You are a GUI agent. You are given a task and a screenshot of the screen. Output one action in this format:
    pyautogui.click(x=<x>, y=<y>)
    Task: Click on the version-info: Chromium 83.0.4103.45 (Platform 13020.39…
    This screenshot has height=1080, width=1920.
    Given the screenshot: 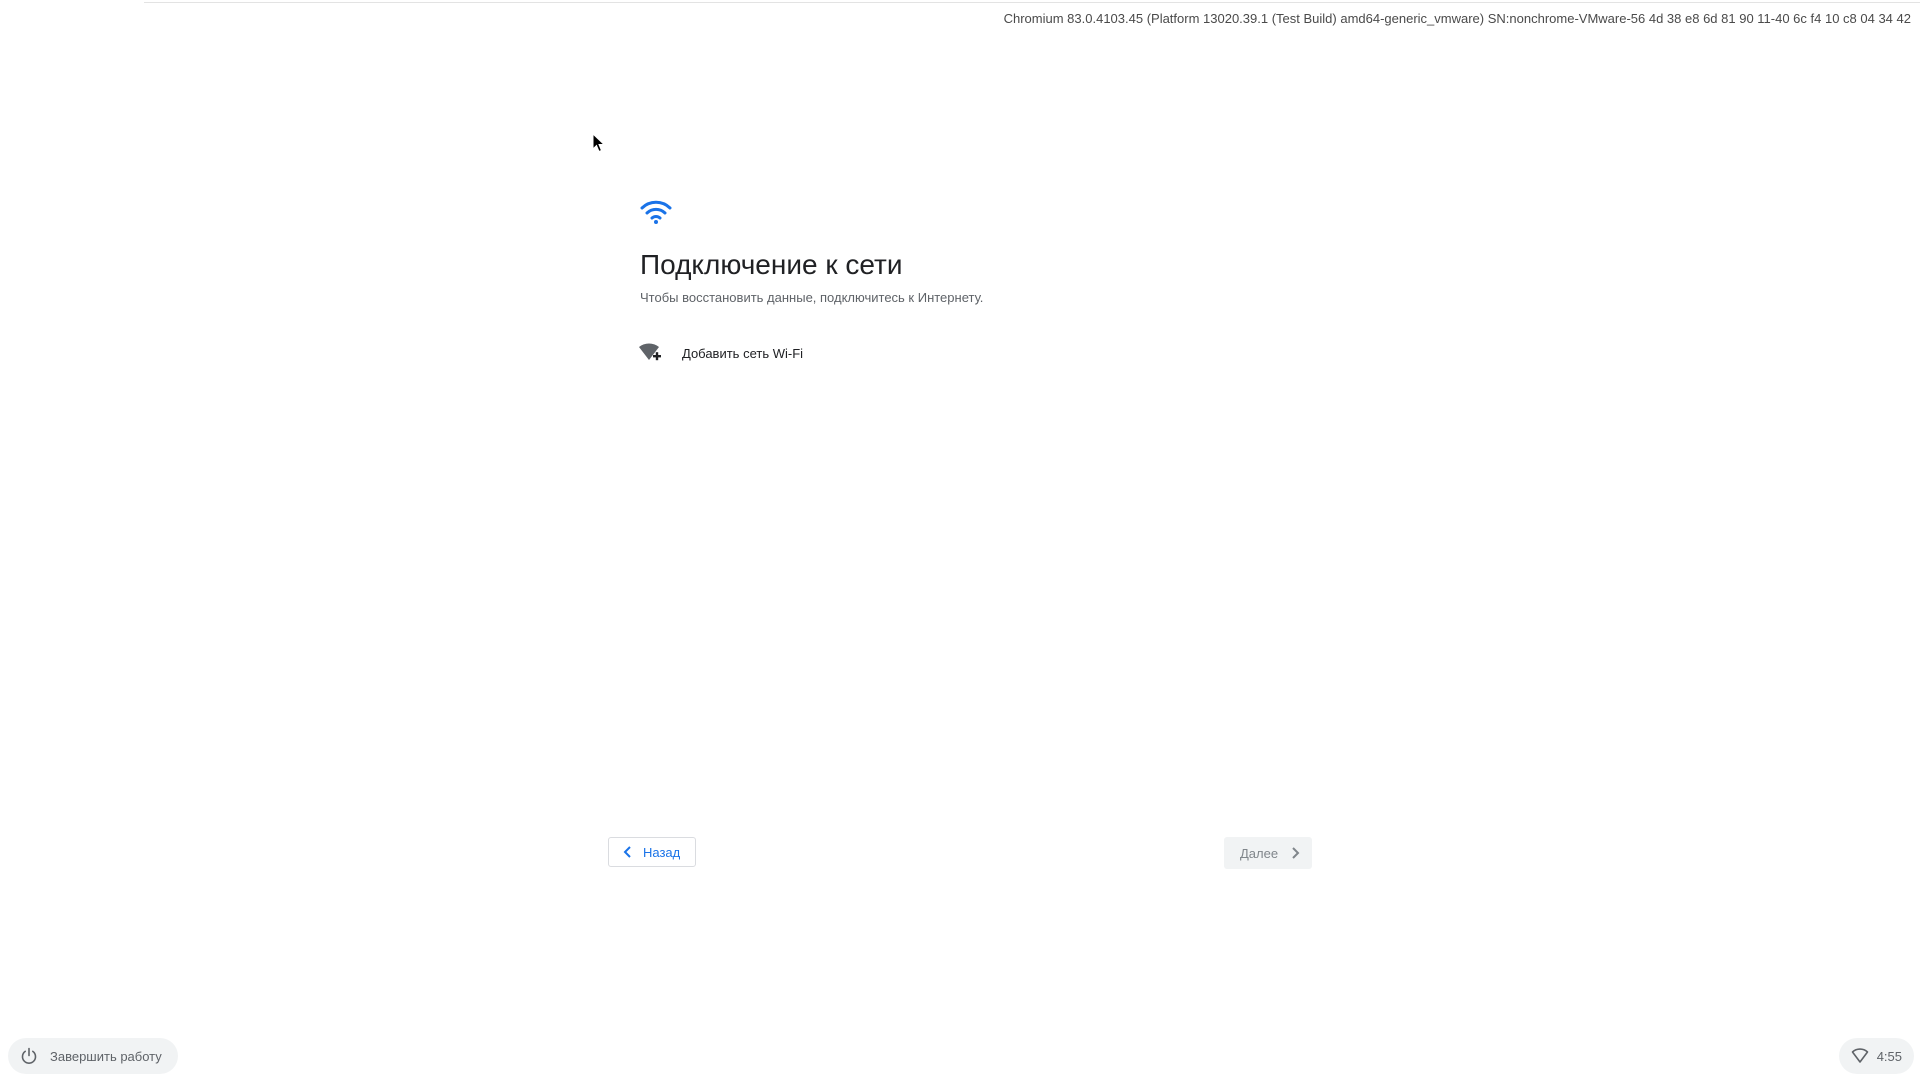 What is the action you would take?
    pyautogui.click(x=1457, y=18)
    